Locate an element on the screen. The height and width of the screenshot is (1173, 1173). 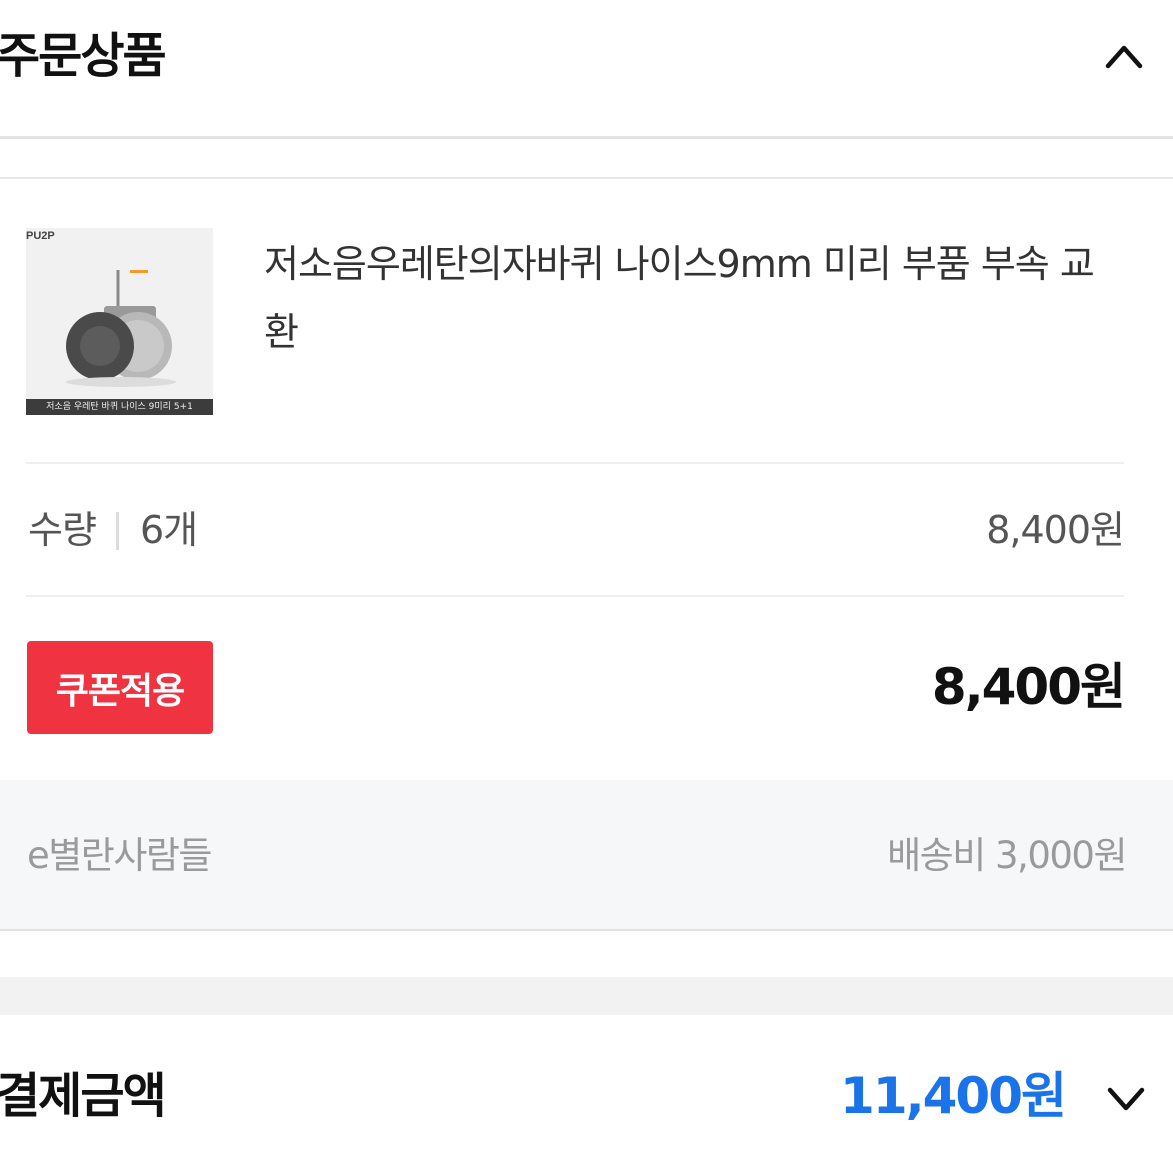
apply-coupon-button: 쿠폰적용 is located at coordinates (120, 687).